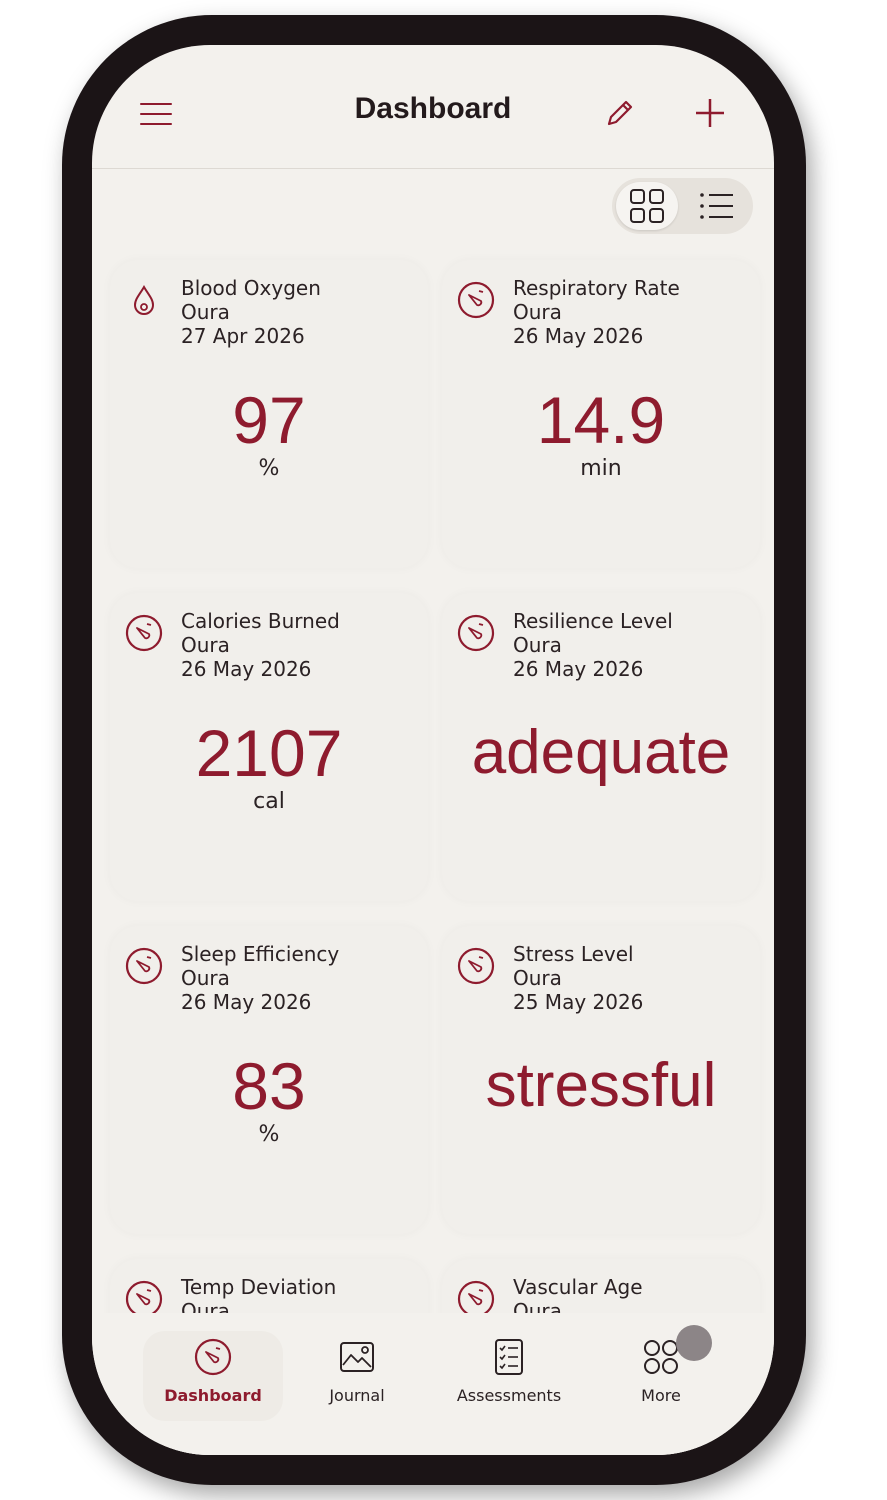 The image size is (887, 1500). I want to click on metric-name: Calories Burned, so click(260, 621).